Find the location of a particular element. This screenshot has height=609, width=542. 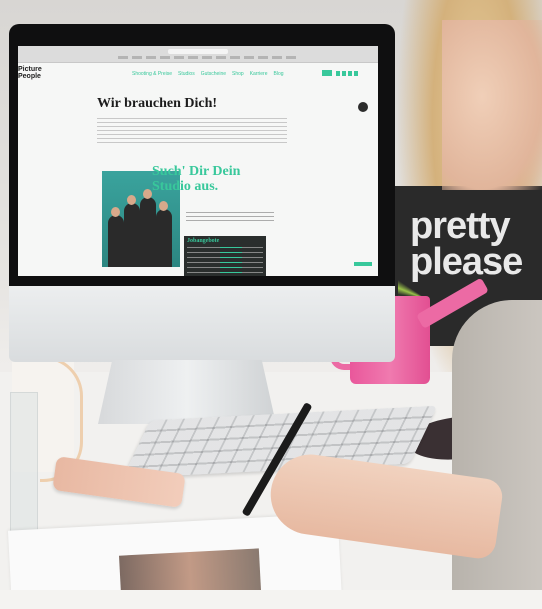

bottom-banner is located at coordinates (271, 599).